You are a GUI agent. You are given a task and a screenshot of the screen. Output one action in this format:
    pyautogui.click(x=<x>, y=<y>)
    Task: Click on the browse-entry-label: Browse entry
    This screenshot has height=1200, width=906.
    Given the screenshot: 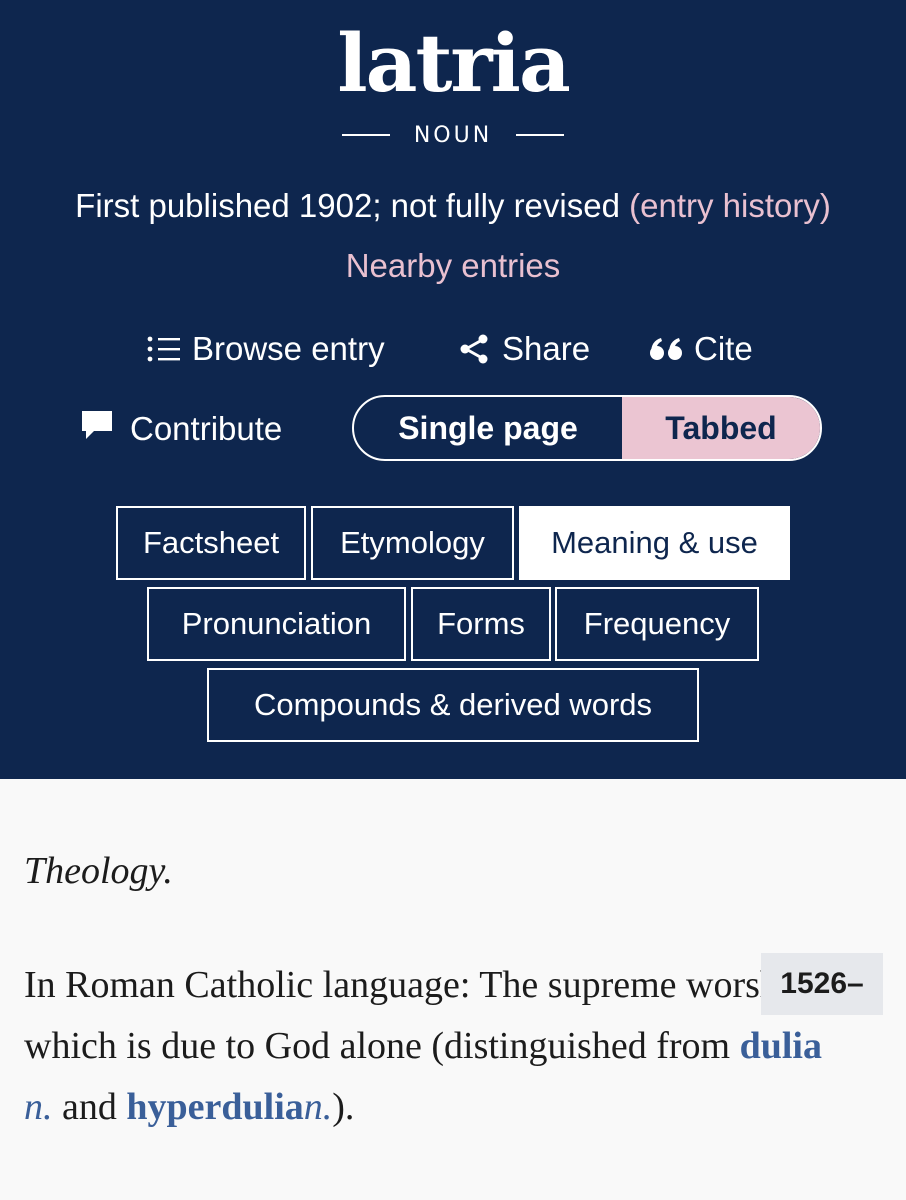 What is the action you would take?
    pyautogui.click(x=288, y=348)
    